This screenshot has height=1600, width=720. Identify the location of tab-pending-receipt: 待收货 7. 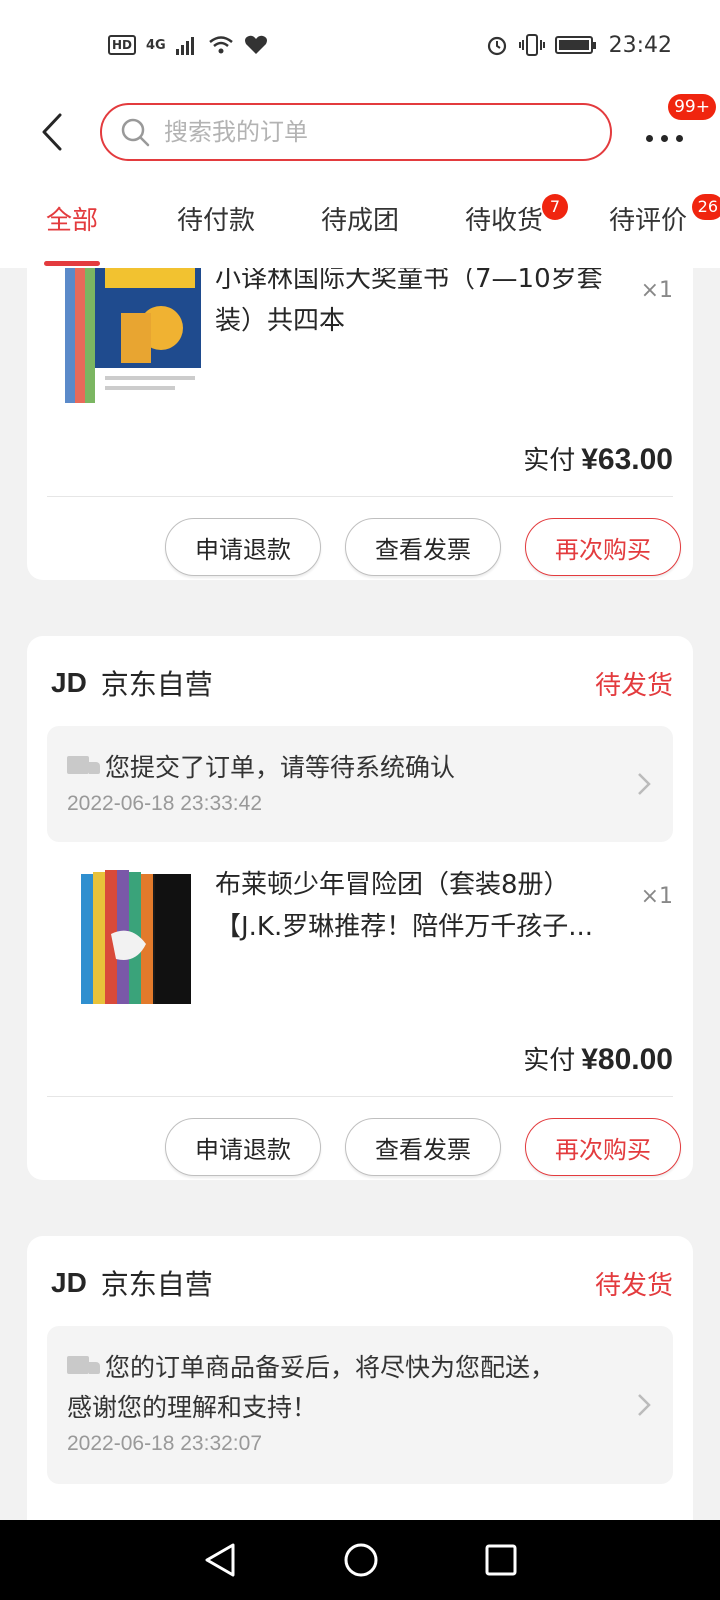
(504, 221).